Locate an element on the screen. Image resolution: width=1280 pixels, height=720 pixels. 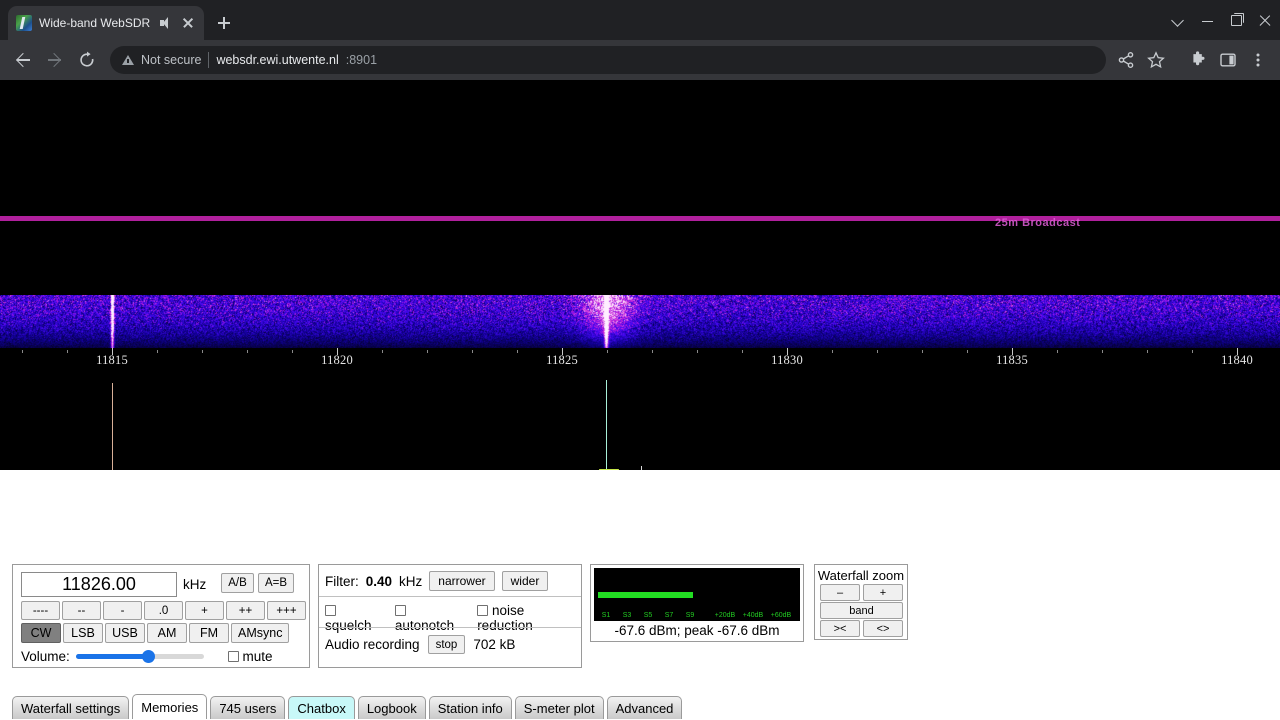
volume-slider-thumb is located at coordinates (149, 656).